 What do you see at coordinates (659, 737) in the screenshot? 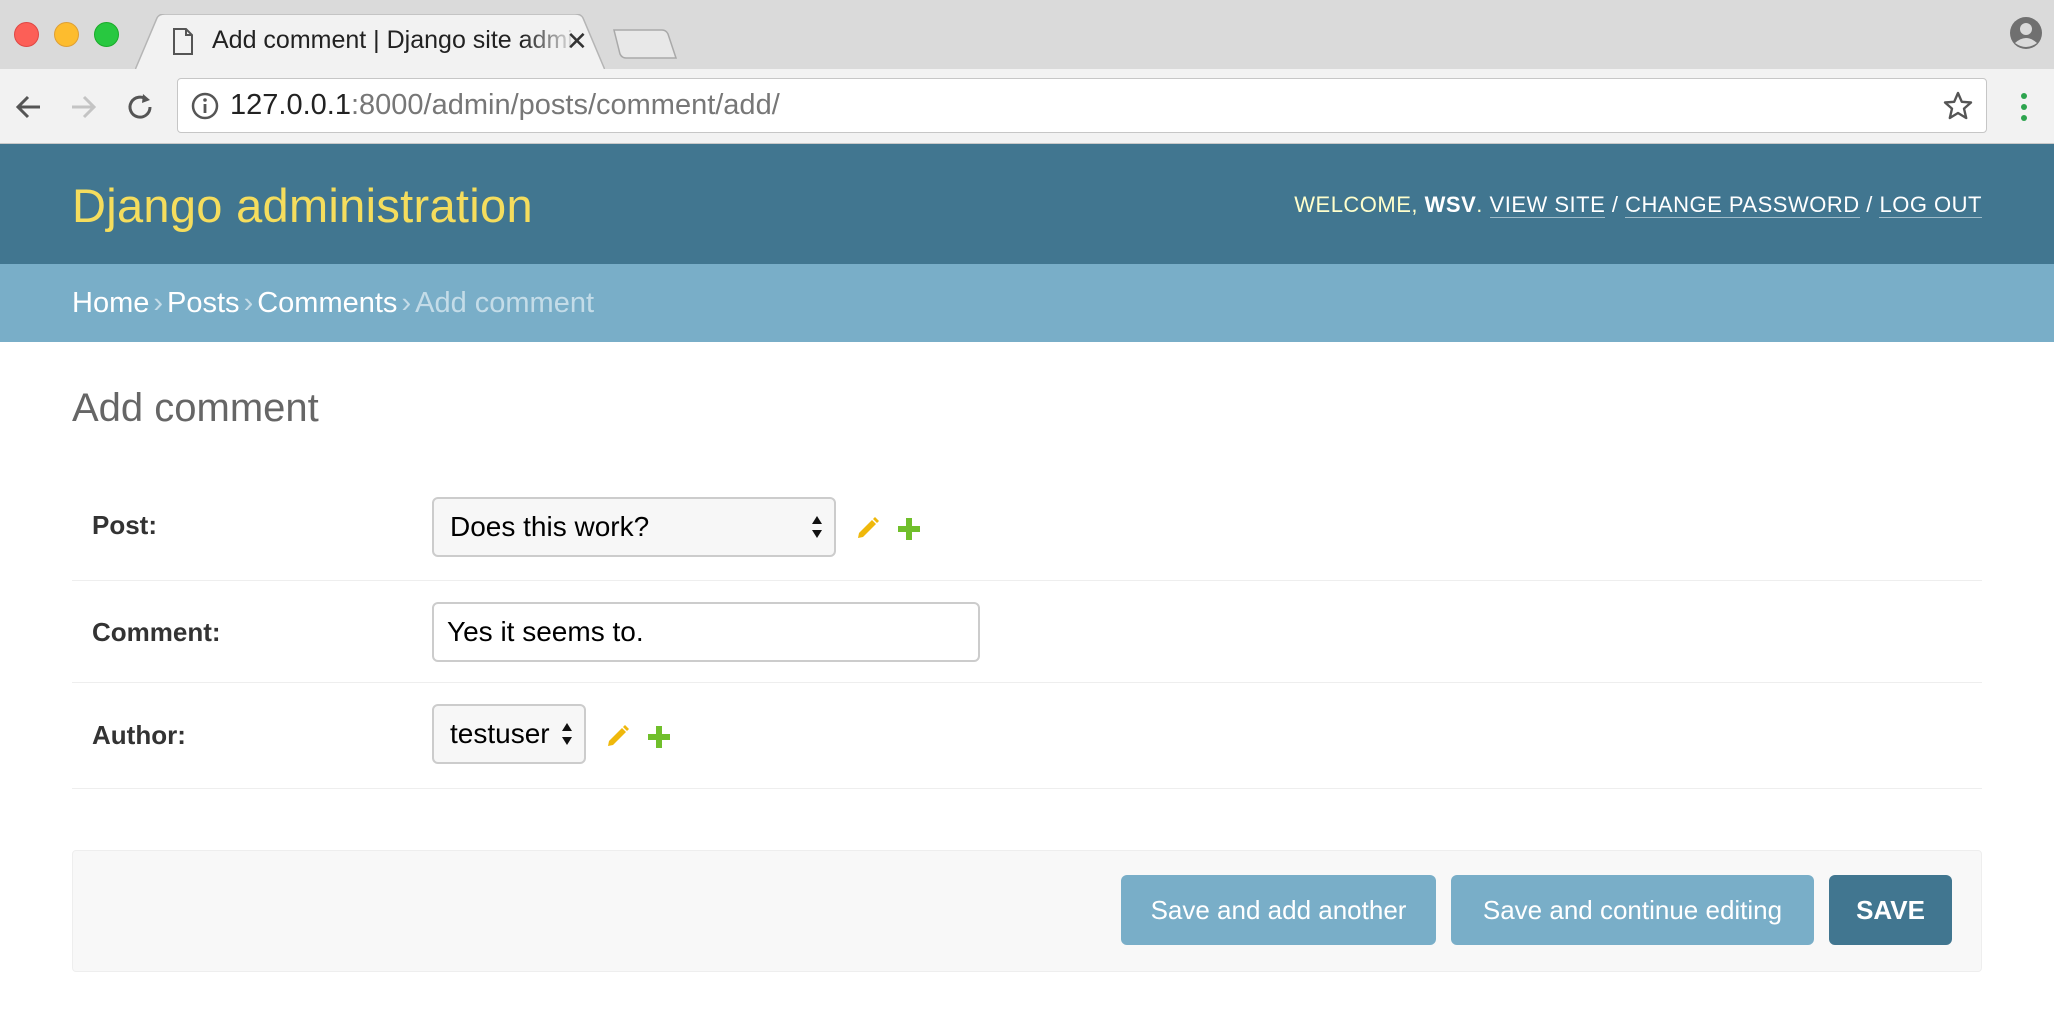
I see `add-author-plus-icon` at bounding box center [659, 737].